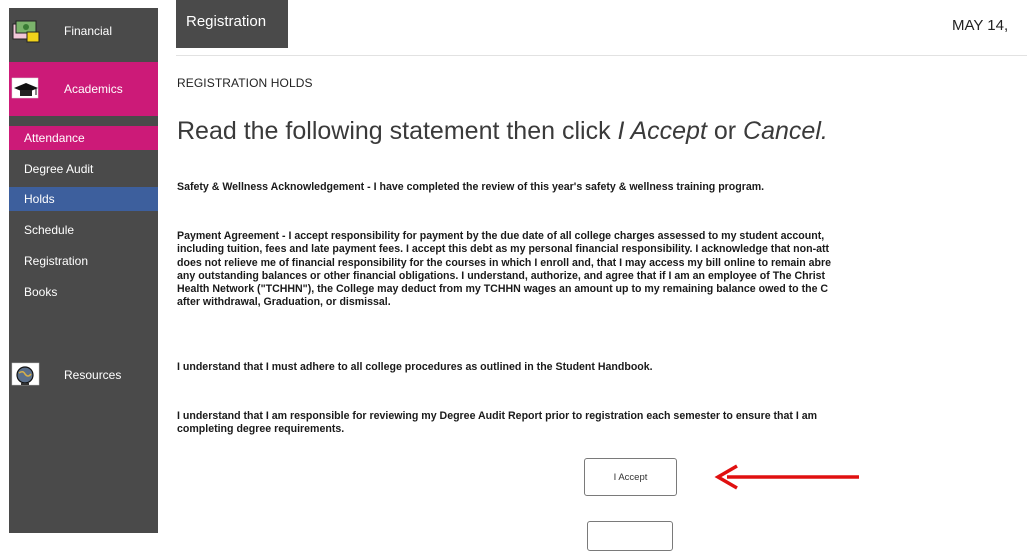 The height and width of the screenshot is (551, 1027). I want to click on graduation-cap-icon, so click(25, 88).